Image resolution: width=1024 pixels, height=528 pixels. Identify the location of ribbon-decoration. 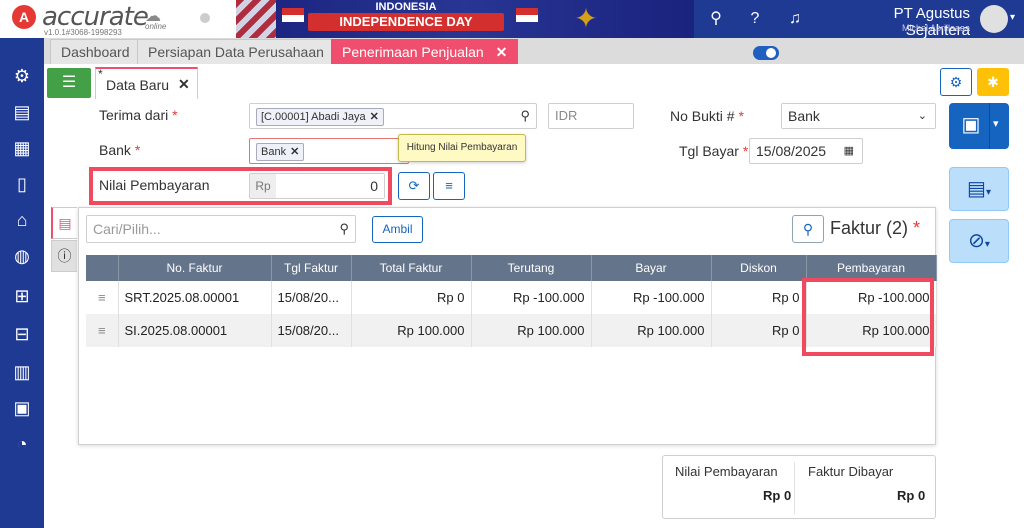
(256, 19).